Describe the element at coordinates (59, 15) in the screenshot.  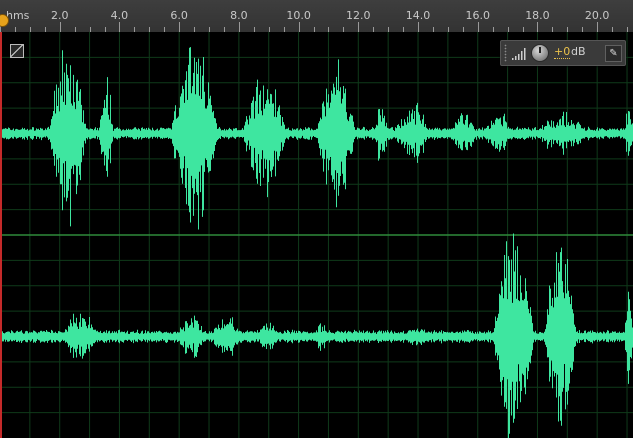
I see `ruler-tick-label: 2.0` at that location.